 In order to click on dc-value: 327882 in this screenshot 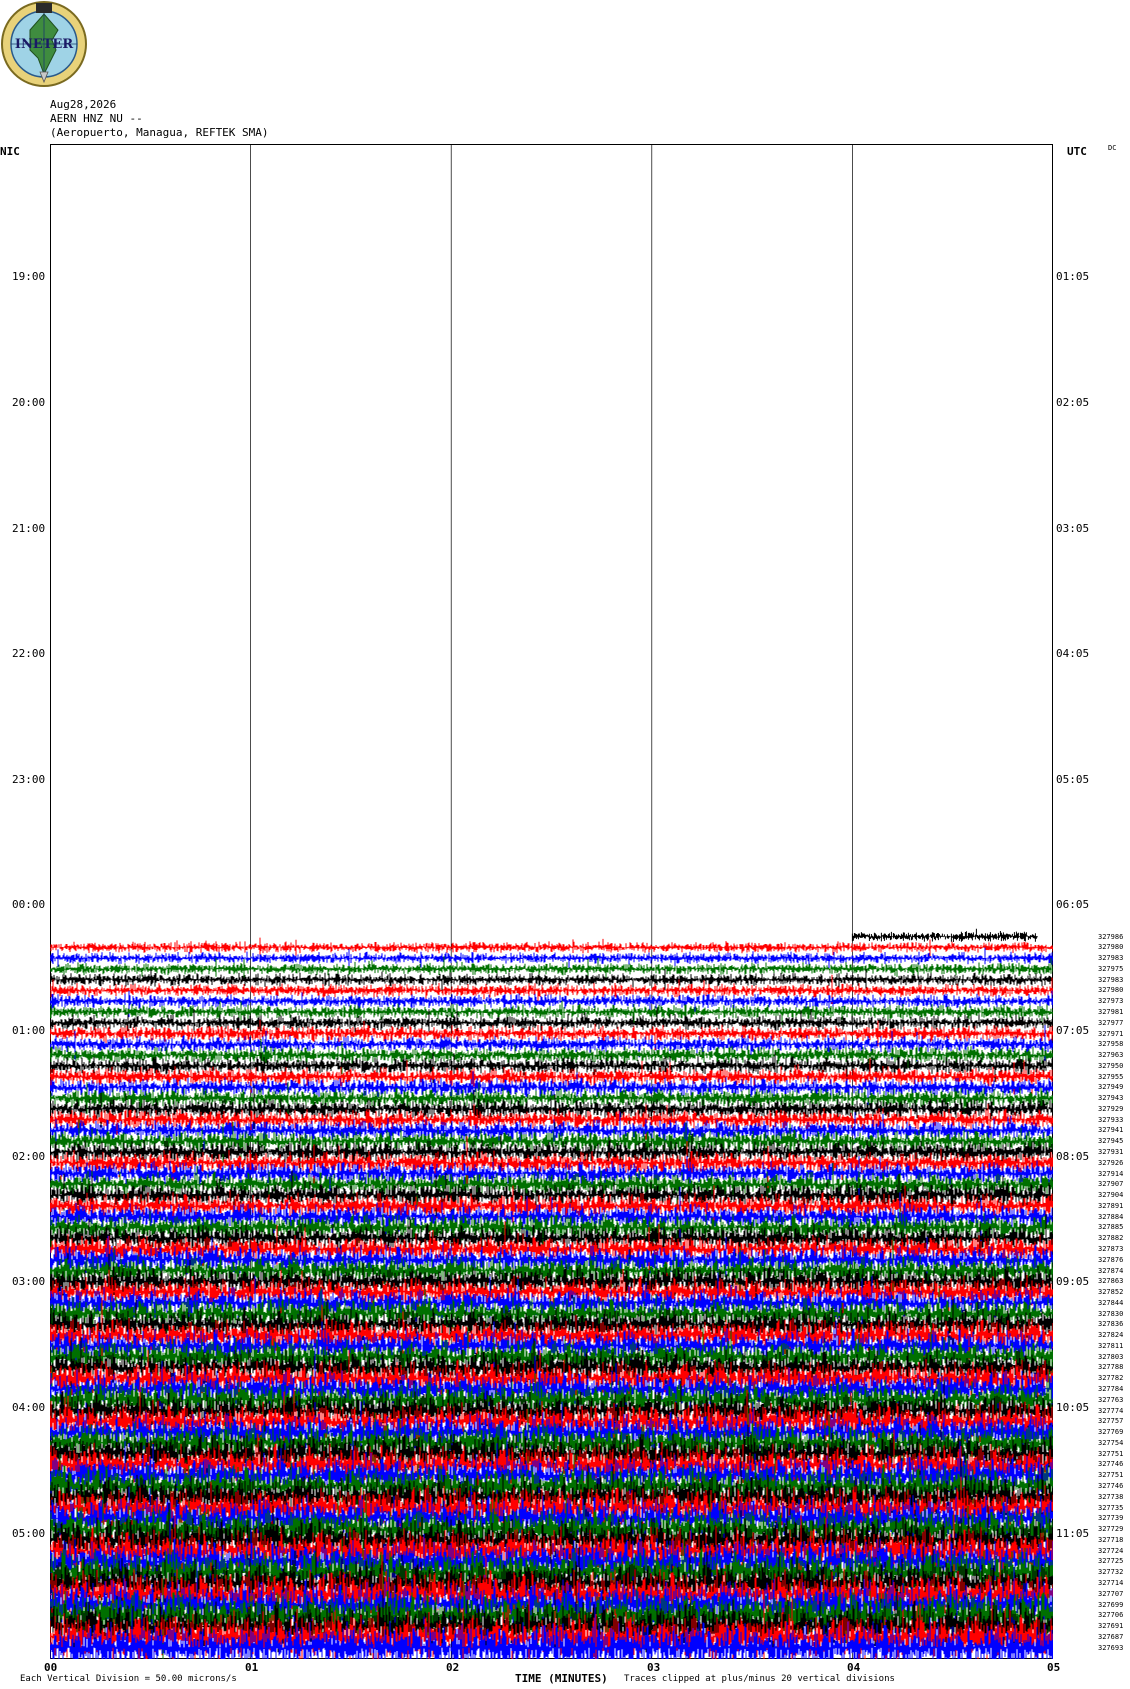, I will do `click(1111, 1238)`.